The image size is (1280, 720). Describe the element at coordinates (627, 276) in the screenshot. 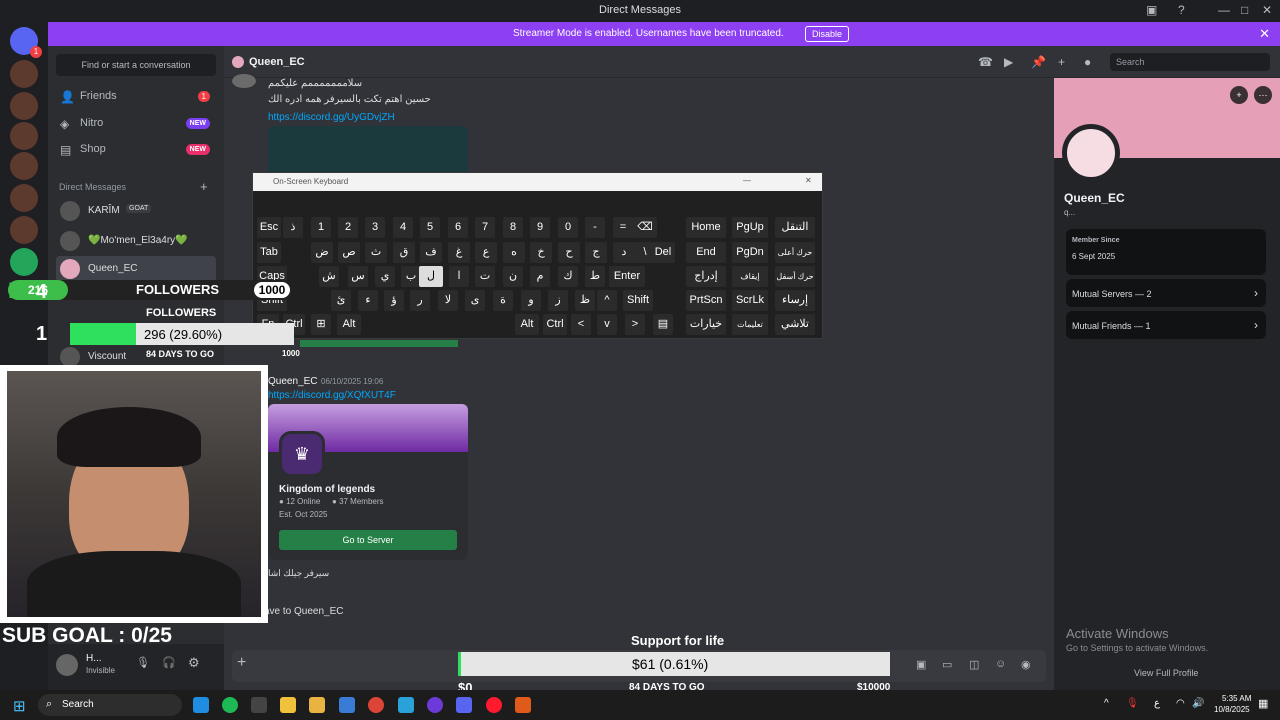

I see `keyboard-key: Enter` at that location.